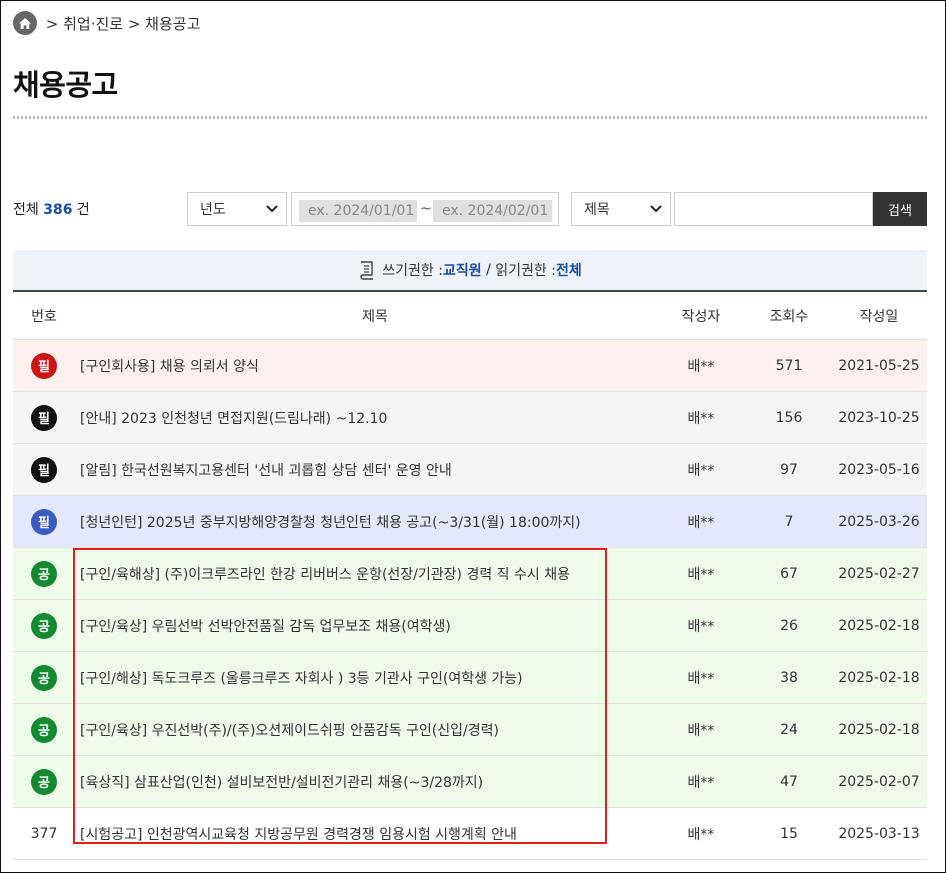 The width and height of the screenshot is (946, 873). I want to click on permission-bar: 쓰기권한 : 교직원 / 읽기권한 : 전체, so click(470, 271).